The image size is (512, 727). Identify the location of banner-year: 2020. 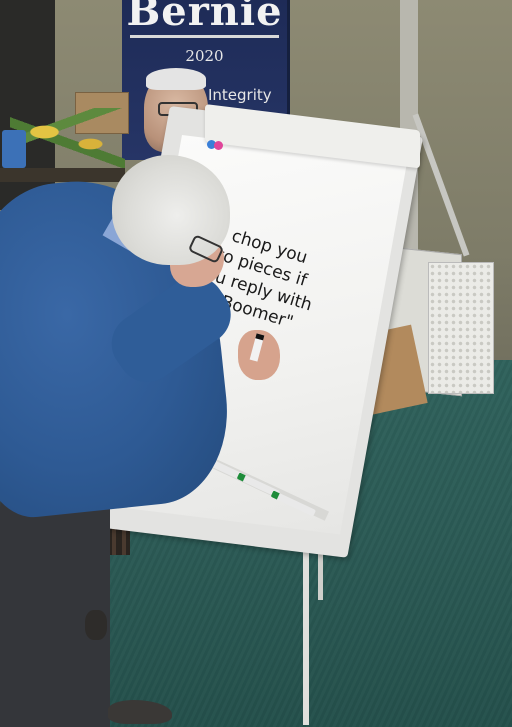
(204, 56).